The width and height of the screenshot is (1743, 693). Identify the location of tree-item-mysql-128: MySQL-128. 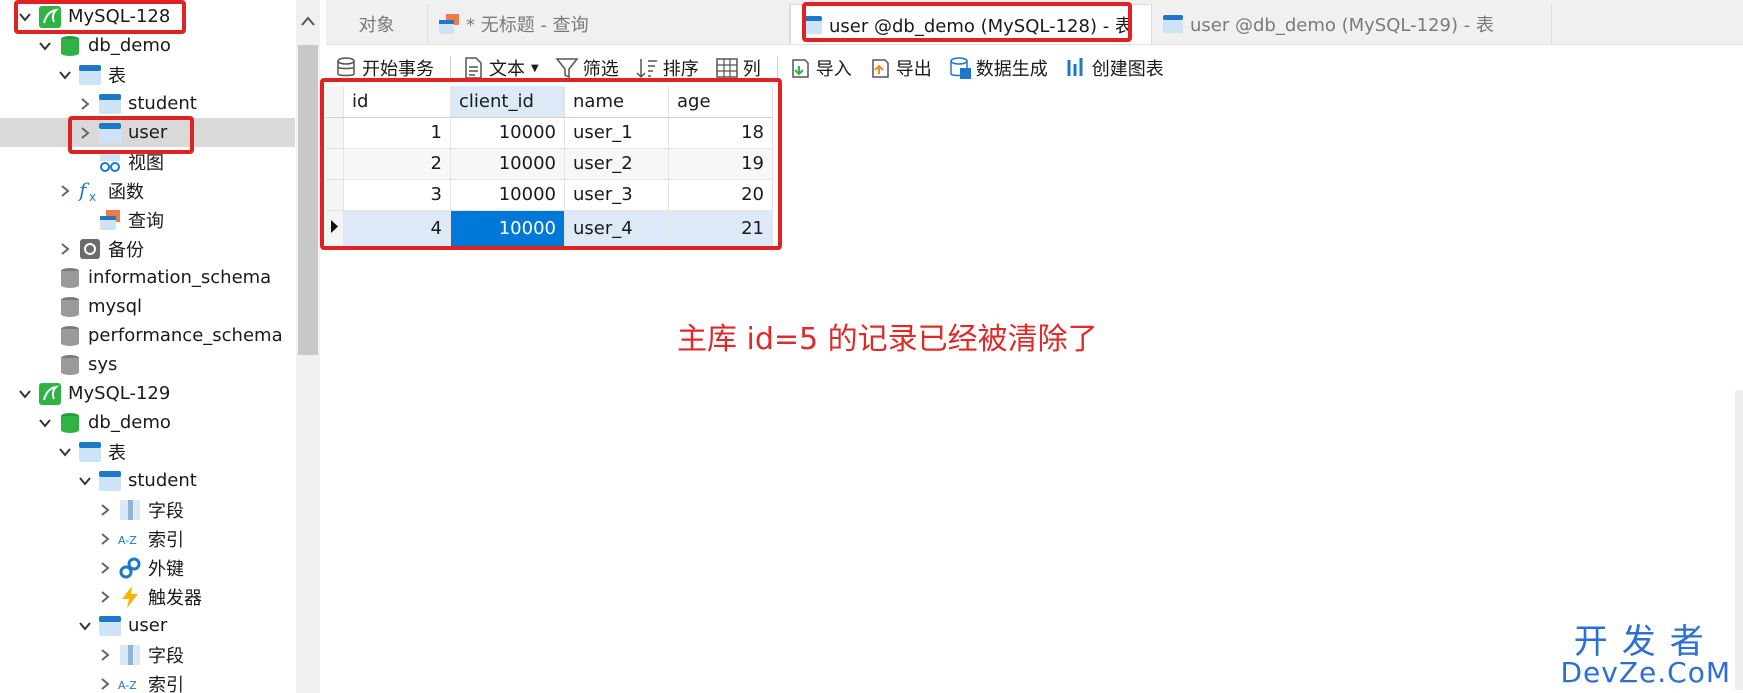
(156, 16).